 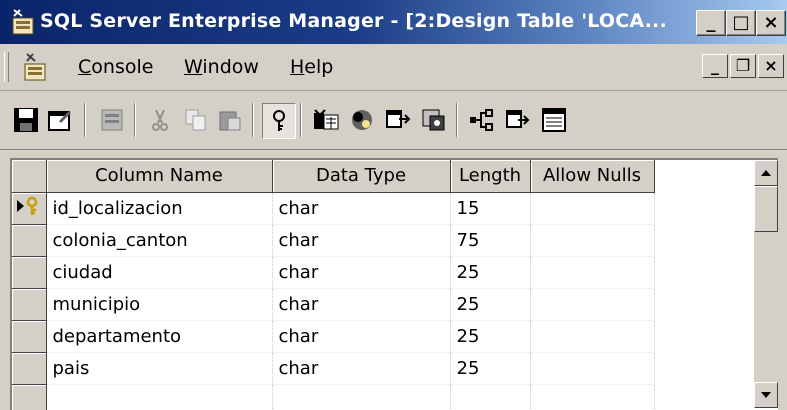 What do you see at coordinates (279, 121) in the screenshot?
I see `set-primary-key-button` at bounding box center [279, 121].